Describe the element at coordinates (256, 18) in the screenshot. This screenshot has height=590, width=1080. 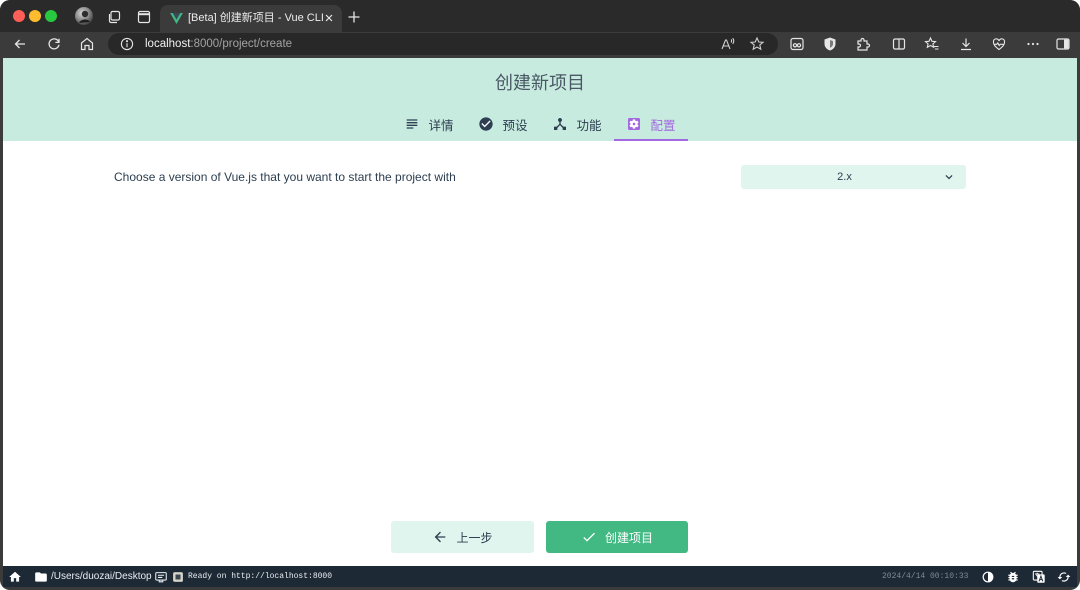
I see `browser-tab-title: [Beta] 创建新项目 - Vue CLI` at that location.